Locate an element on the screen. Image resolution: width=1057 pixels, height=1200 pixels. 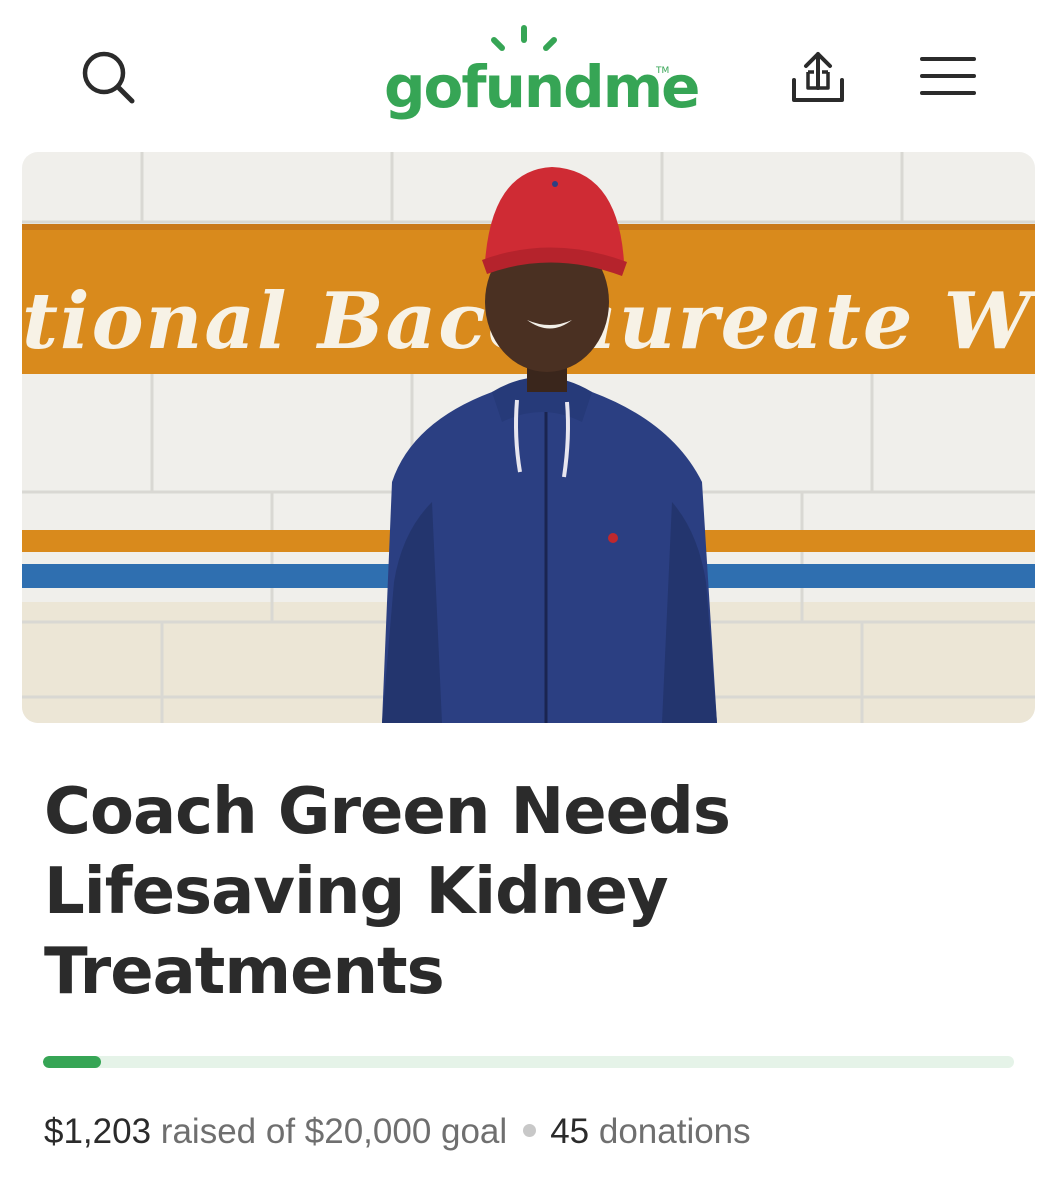
top-nav-bar: gofundme TM is located at coordinates (528, 75).